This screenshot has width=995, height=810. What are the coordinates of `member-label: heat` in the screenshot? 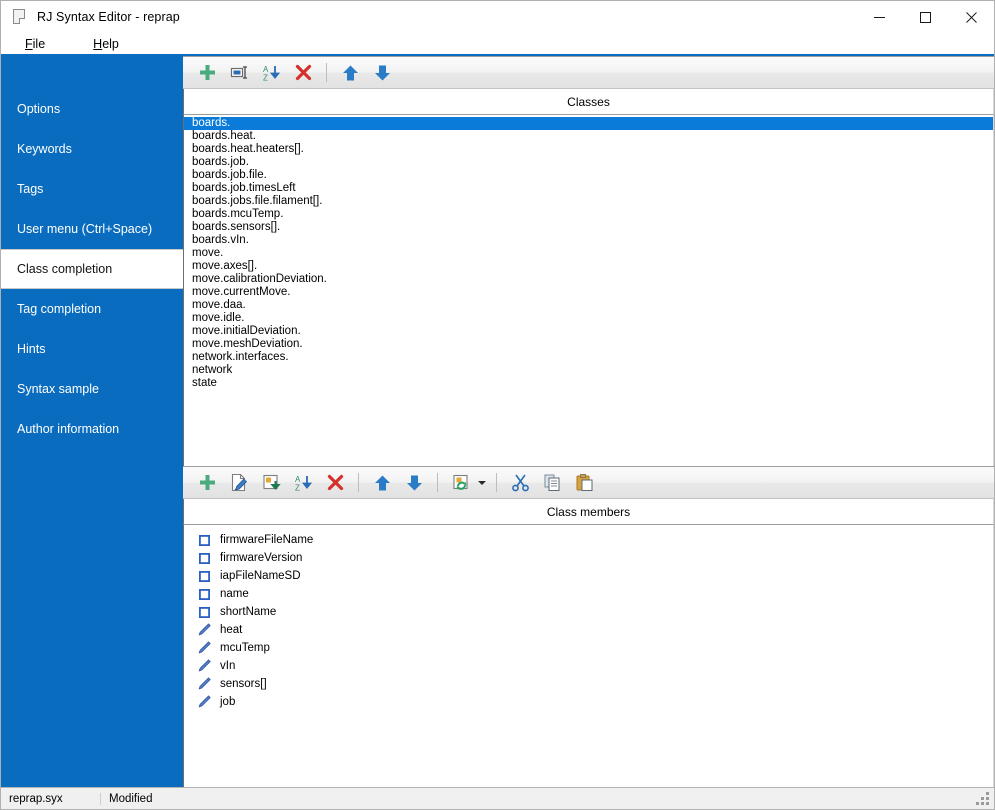 It's located at (231, 630).